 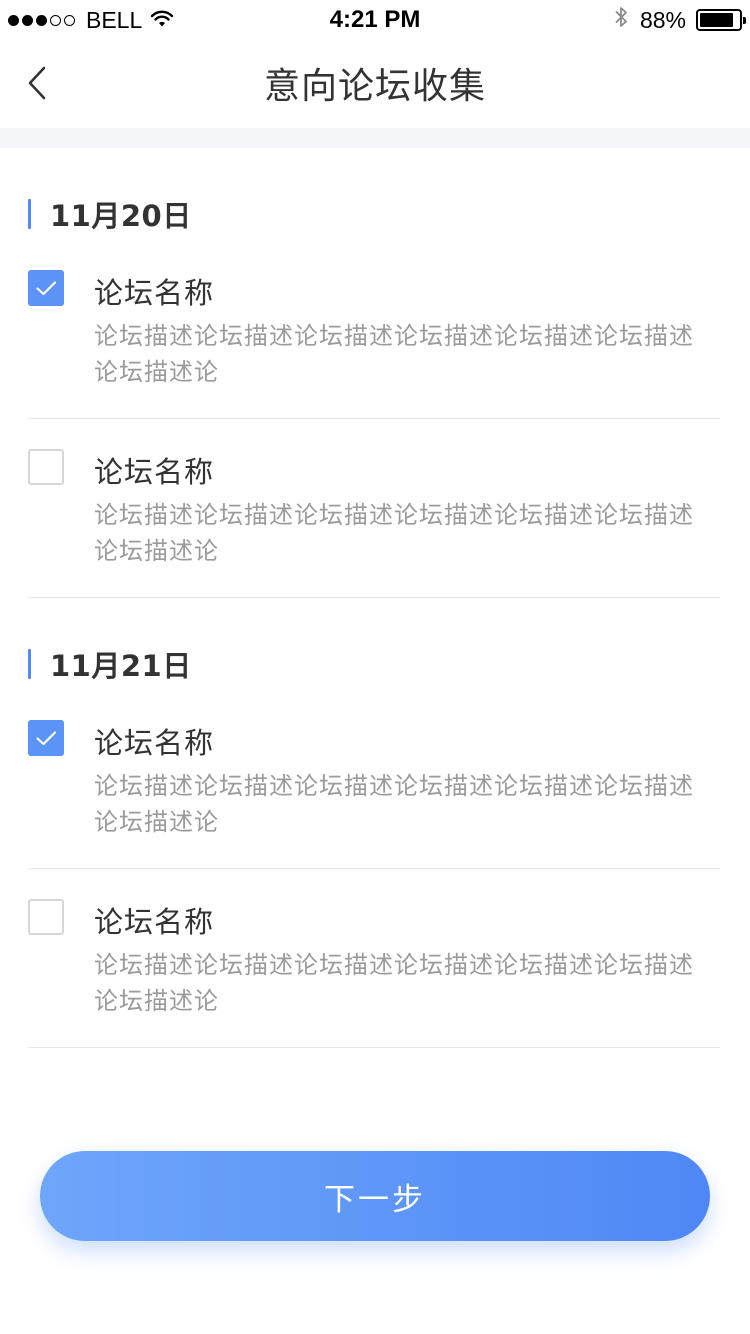 I want to click on section-header: 11月20日, so click(x=110, y=215).